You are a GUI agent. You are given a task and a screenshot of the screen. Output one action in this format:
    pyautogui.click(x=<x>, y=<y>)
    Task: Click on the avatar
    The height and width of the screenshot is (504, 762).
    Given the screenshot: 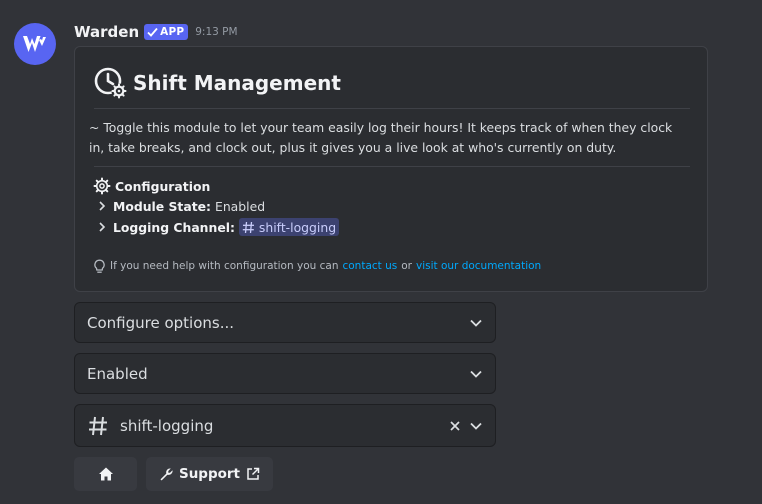 What is the action you would take?
    pyautogui.click(x=35, y=44)
    